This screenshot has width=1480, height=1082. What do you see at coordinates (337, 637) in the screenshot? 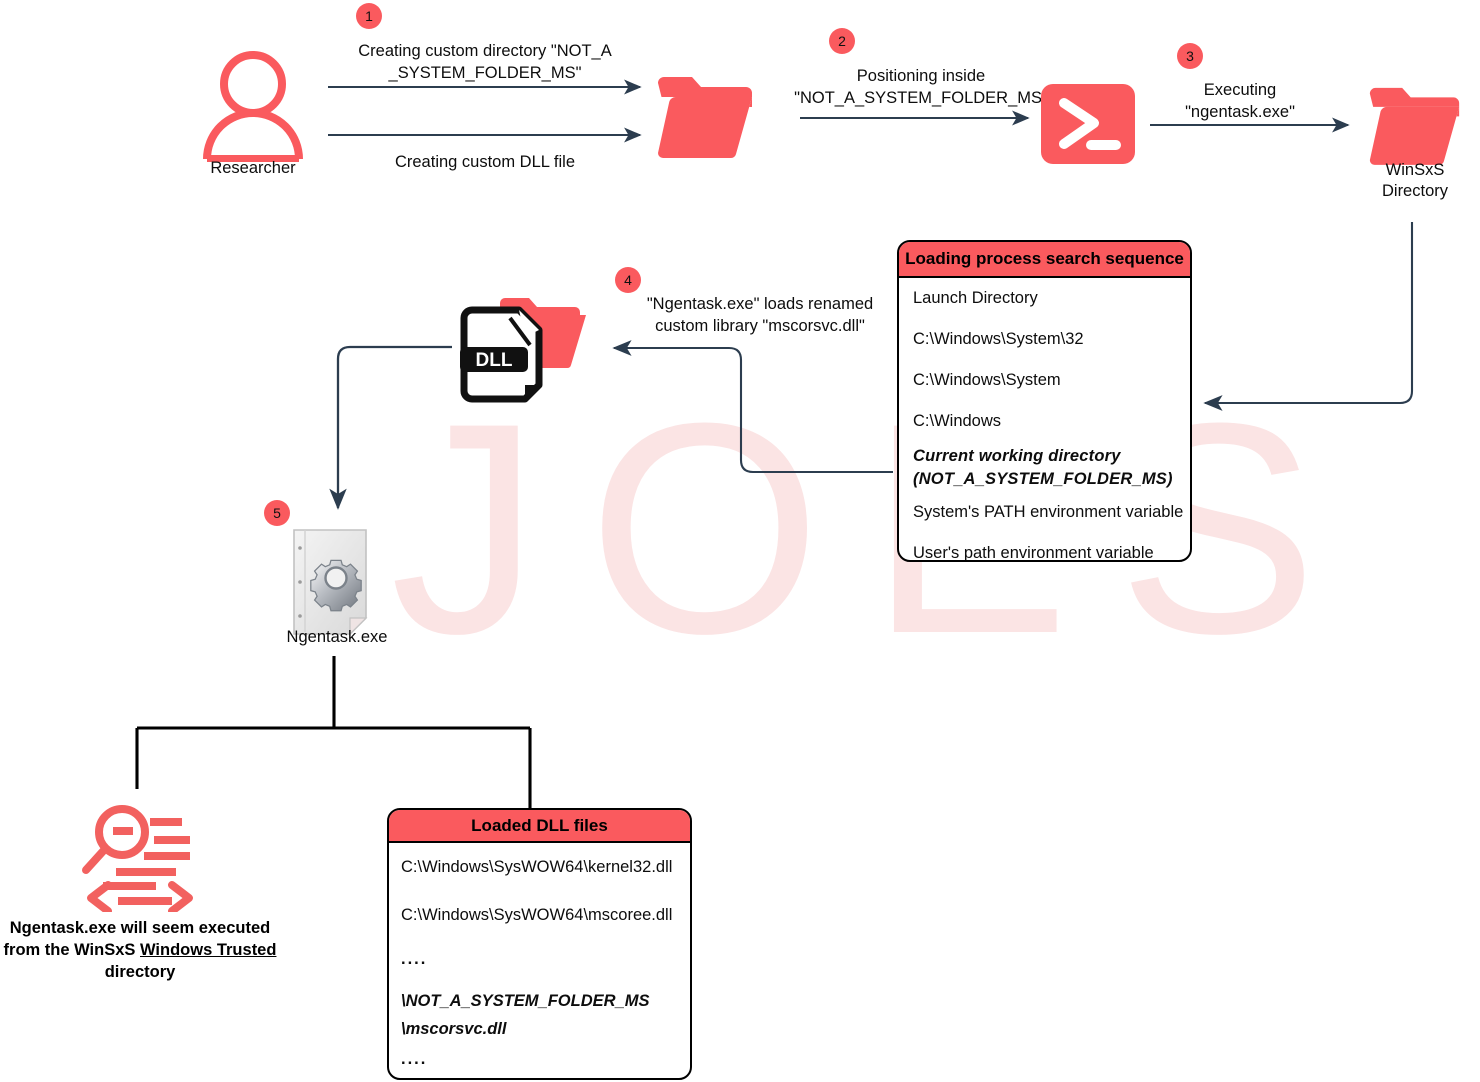
I see `ngentask-label: Ngentask.exe` at bounding box center [337, 637].